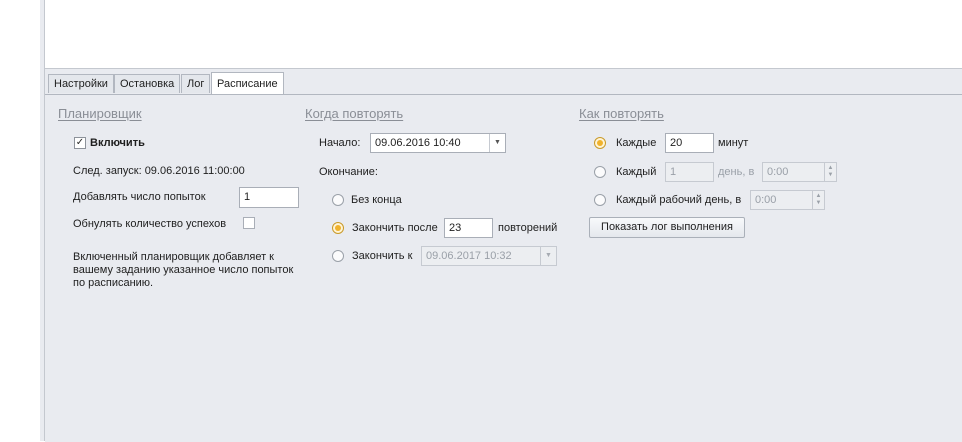  I want to click on checkmark-icon: ✓, so click(80, 142).